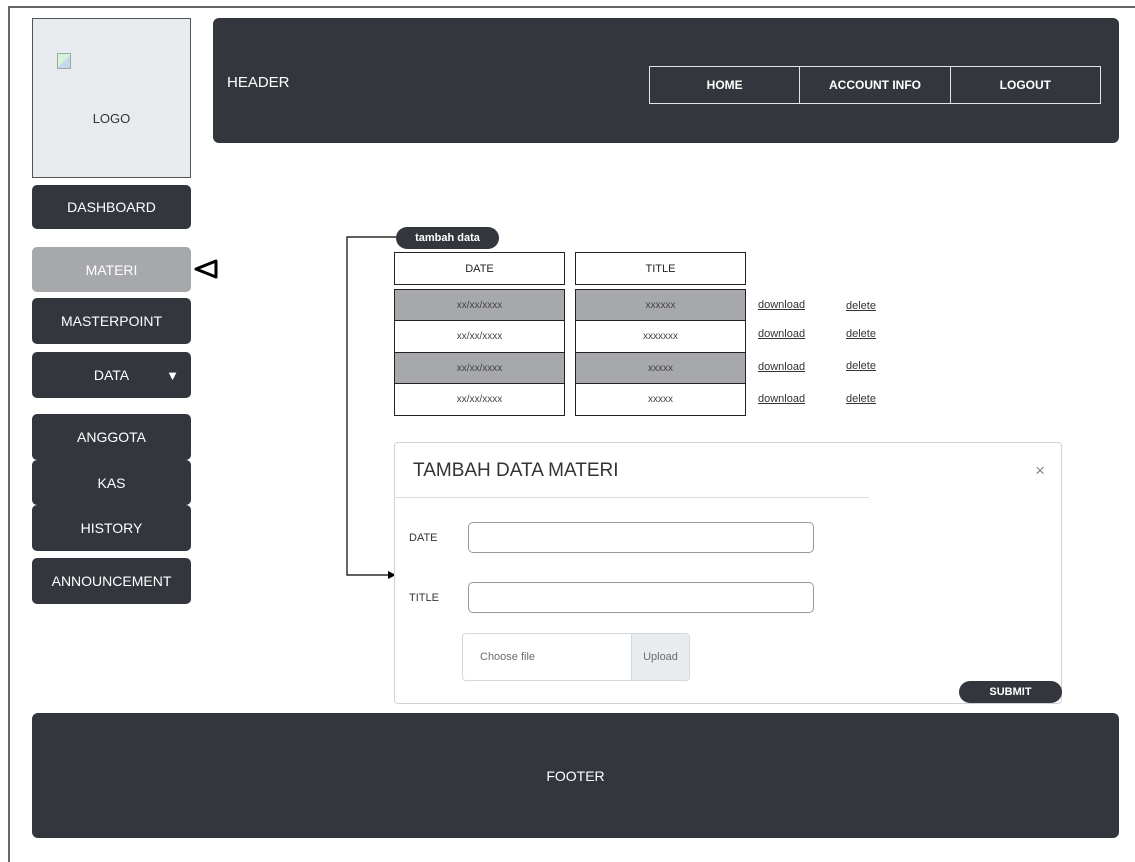  I want to click on sidebar-item-label: ANGGOTA, so click(111, 437).